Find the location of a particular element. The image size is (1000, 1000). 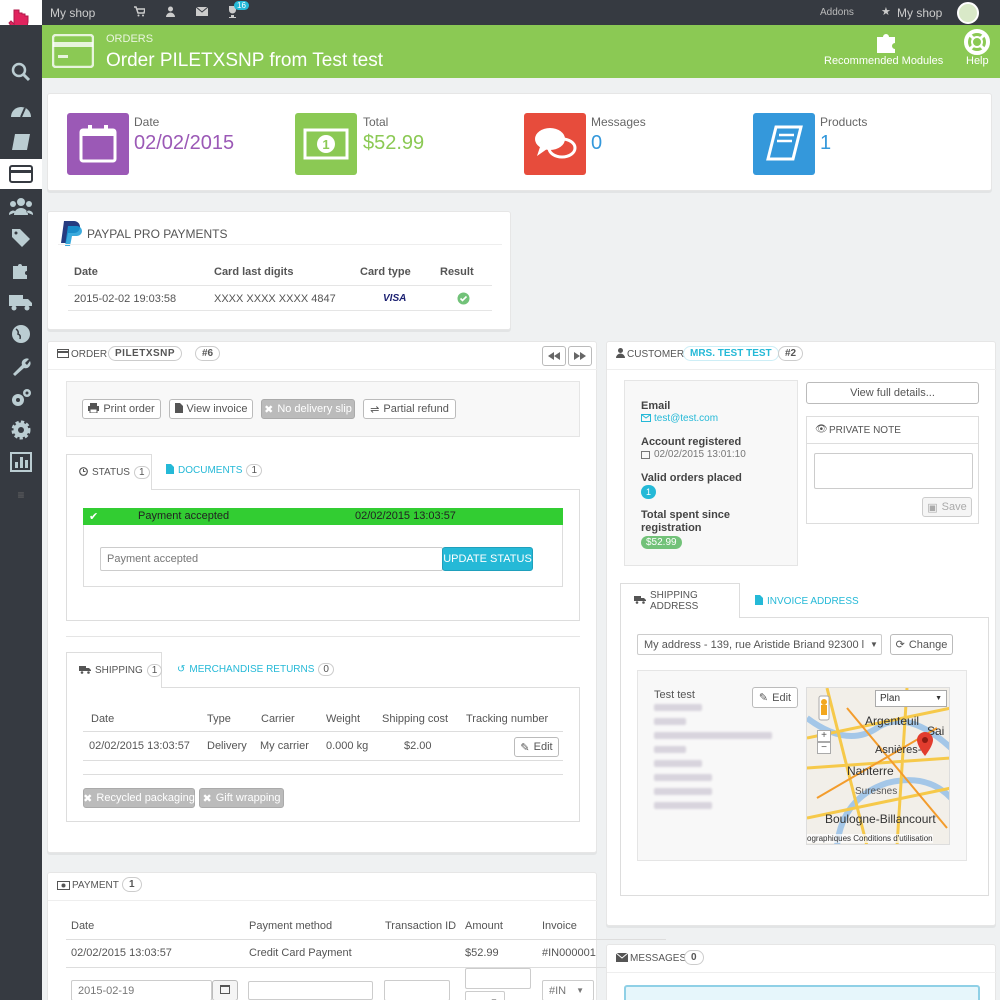

status-select: Payment accepted is located at coordinates (271, 559).